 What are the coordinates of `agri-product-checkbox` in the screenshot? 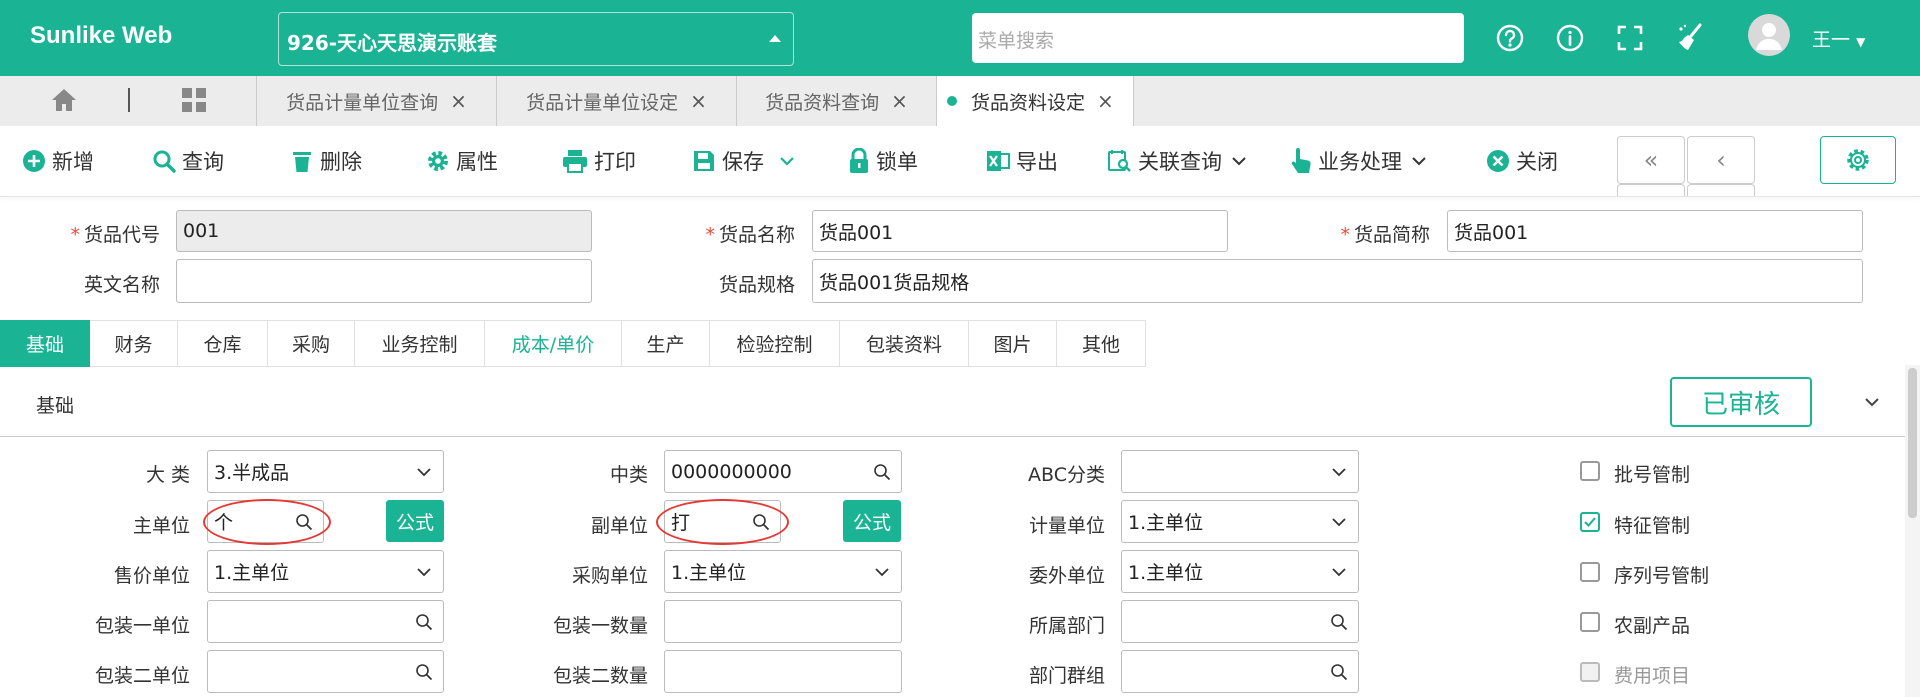 It's located at (1590, 622).